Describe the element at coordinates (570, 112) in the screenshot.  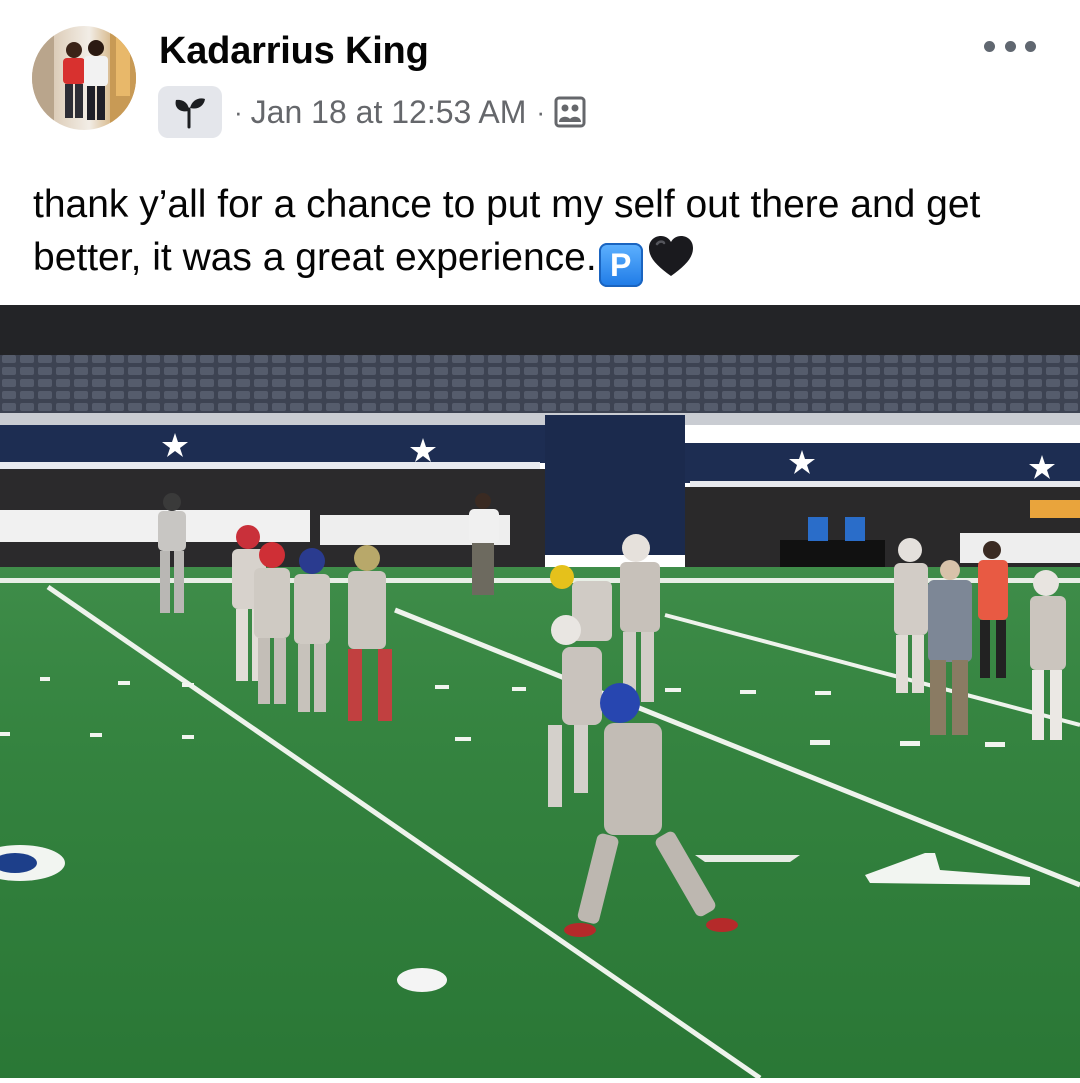
I see `friends-audience-icon` at that location.